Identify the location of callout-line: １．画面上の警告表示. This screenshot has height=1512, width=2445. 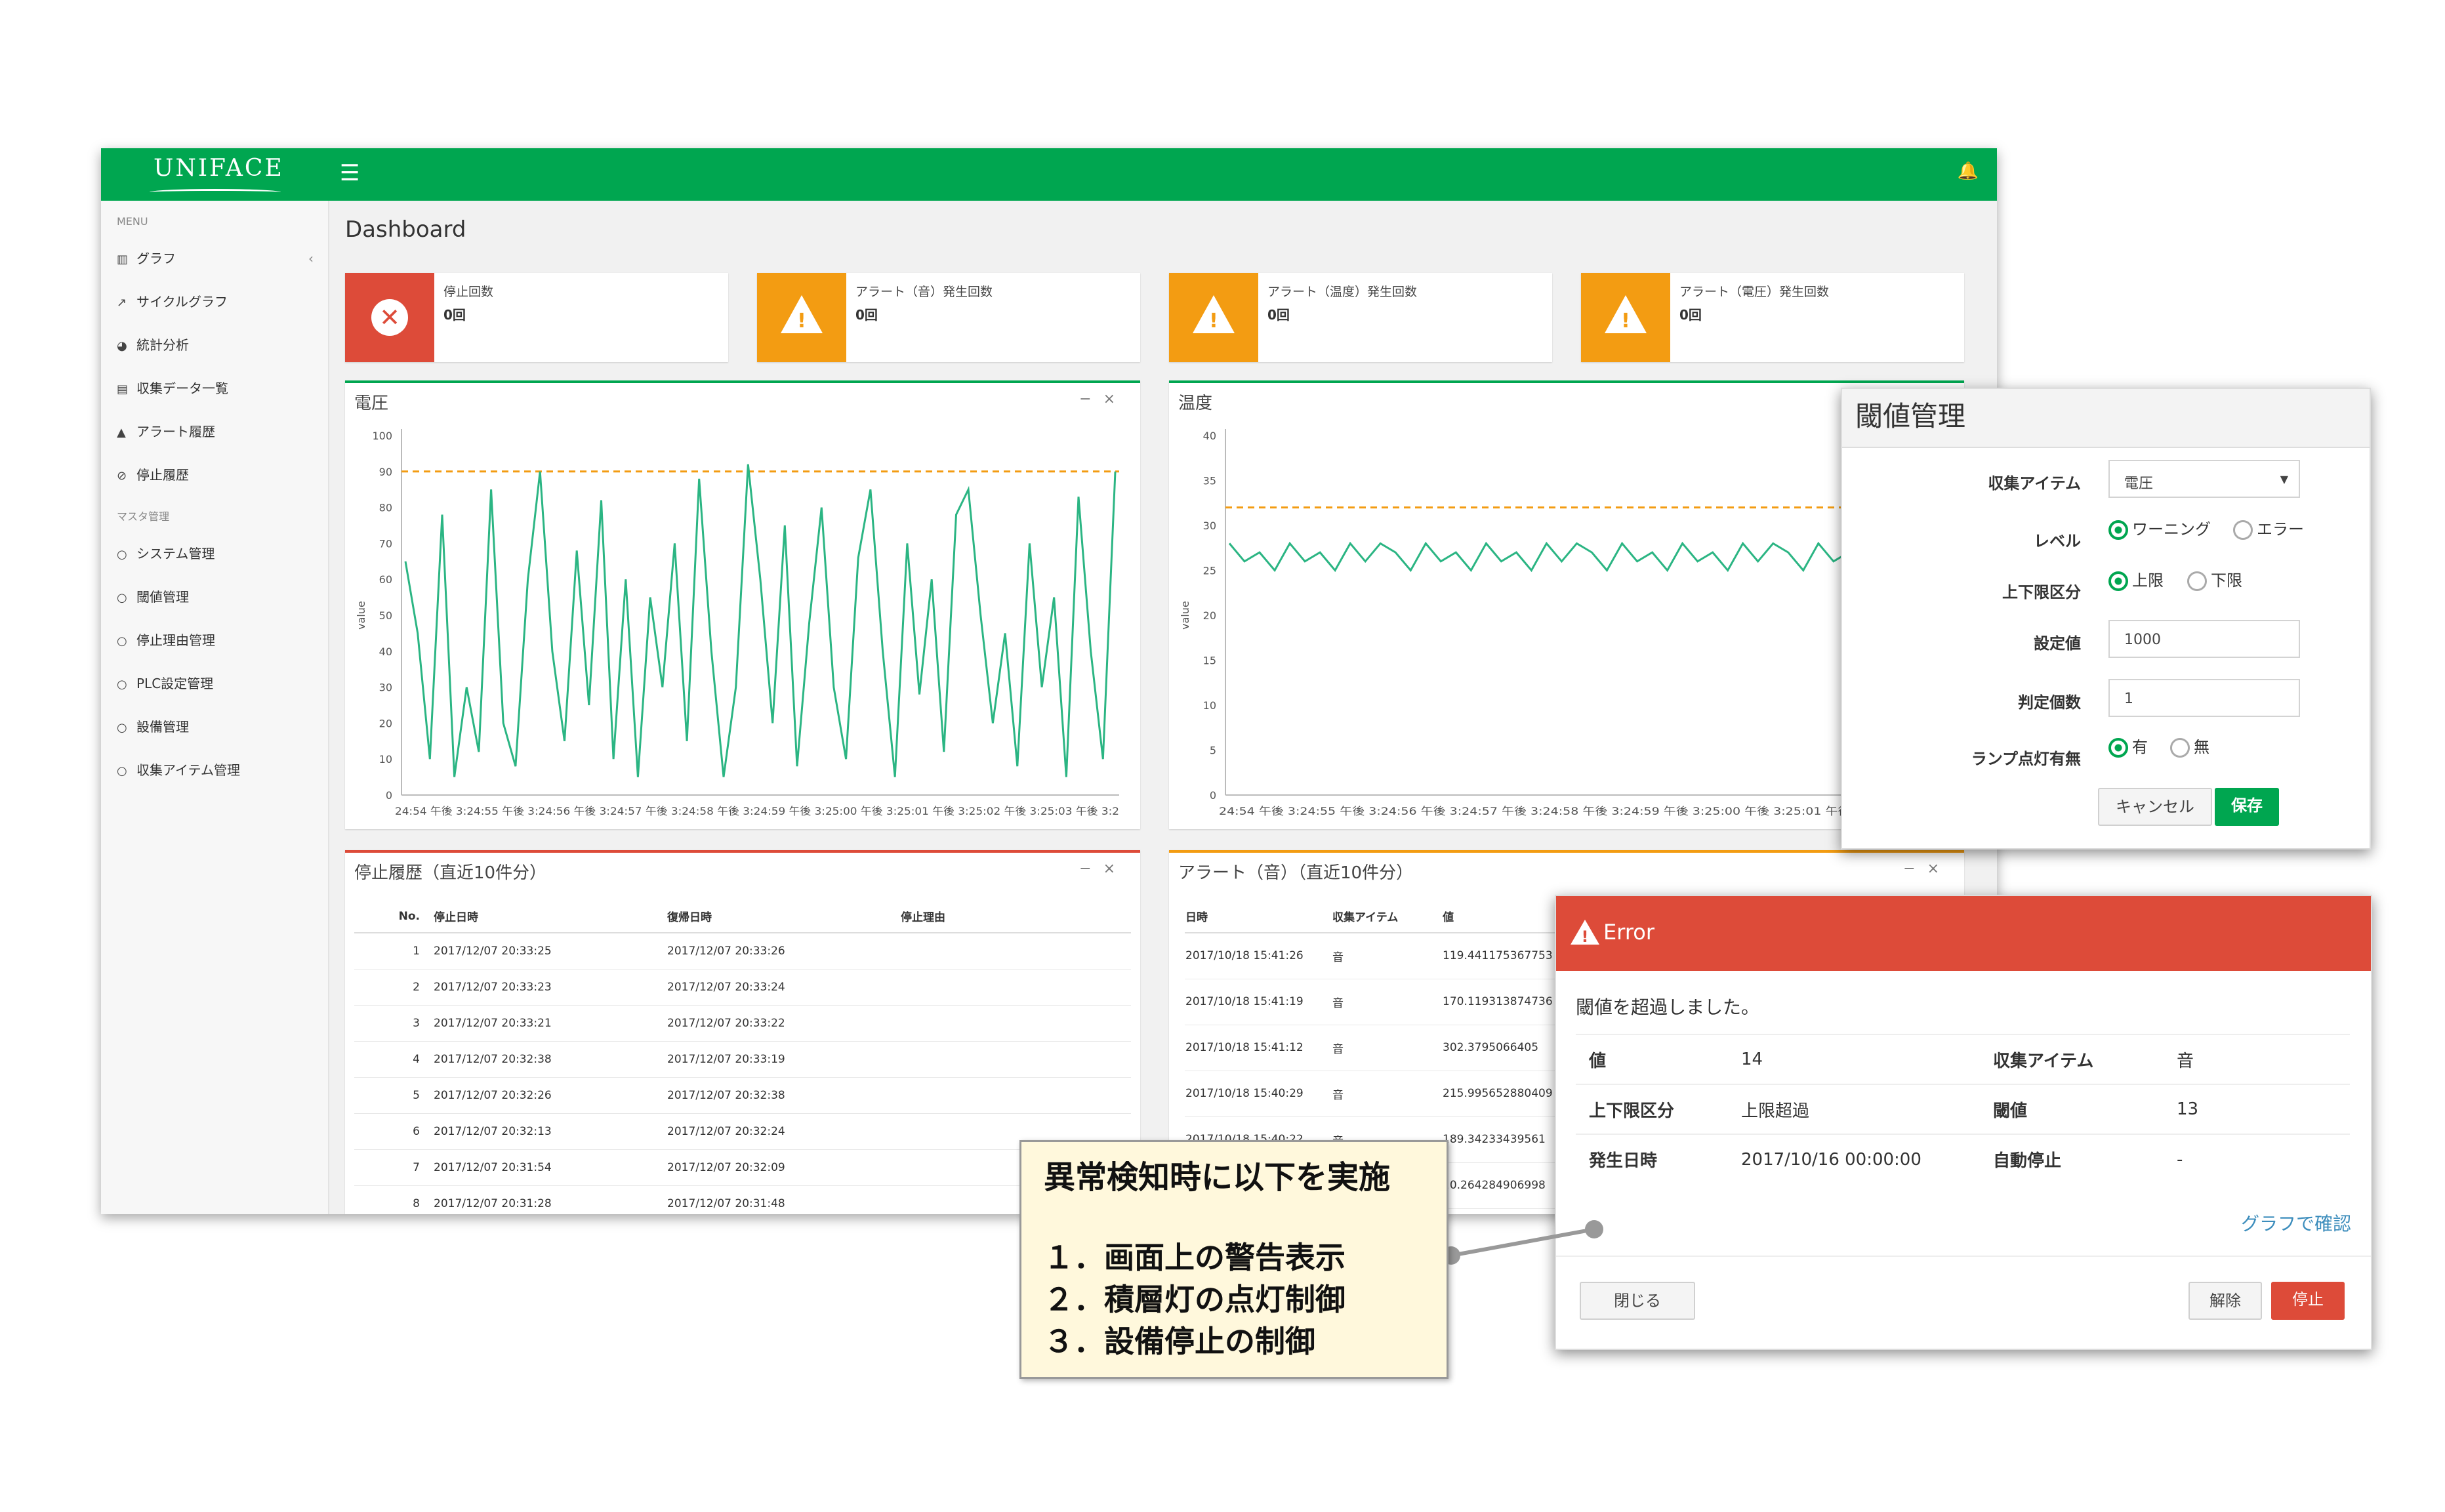
(1195, 1258).